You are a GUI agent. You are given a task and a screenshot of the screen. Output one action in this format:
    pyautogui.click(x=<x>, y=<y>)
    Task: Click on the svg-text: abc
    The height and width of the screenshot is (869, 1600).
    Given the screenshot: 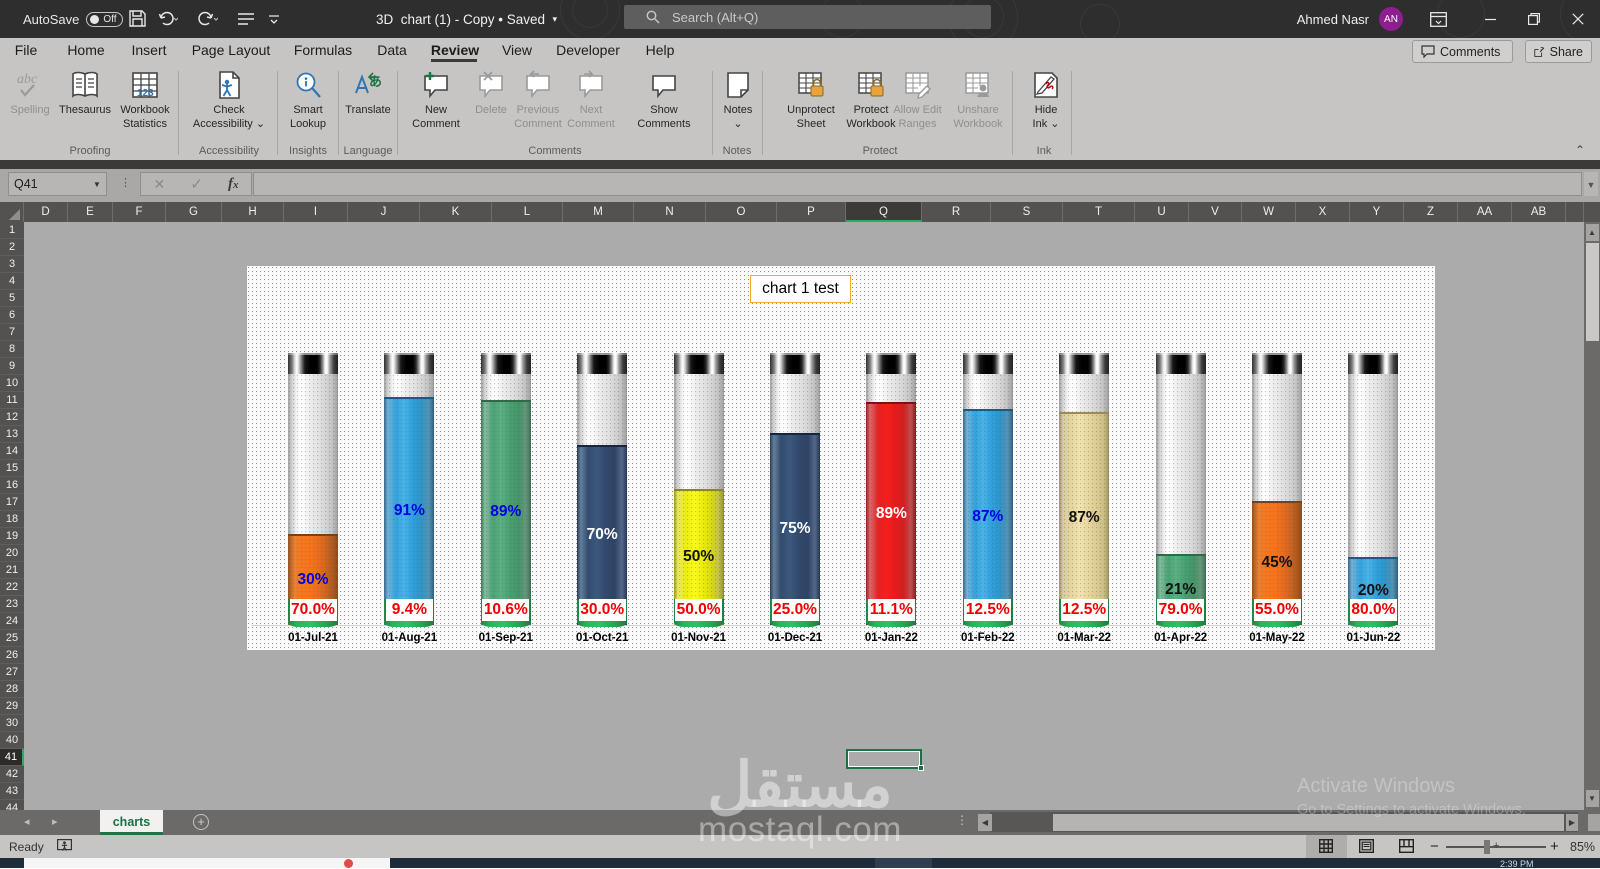 What is the action you would take?
    pyautogui.click(x=27, y=79)
    